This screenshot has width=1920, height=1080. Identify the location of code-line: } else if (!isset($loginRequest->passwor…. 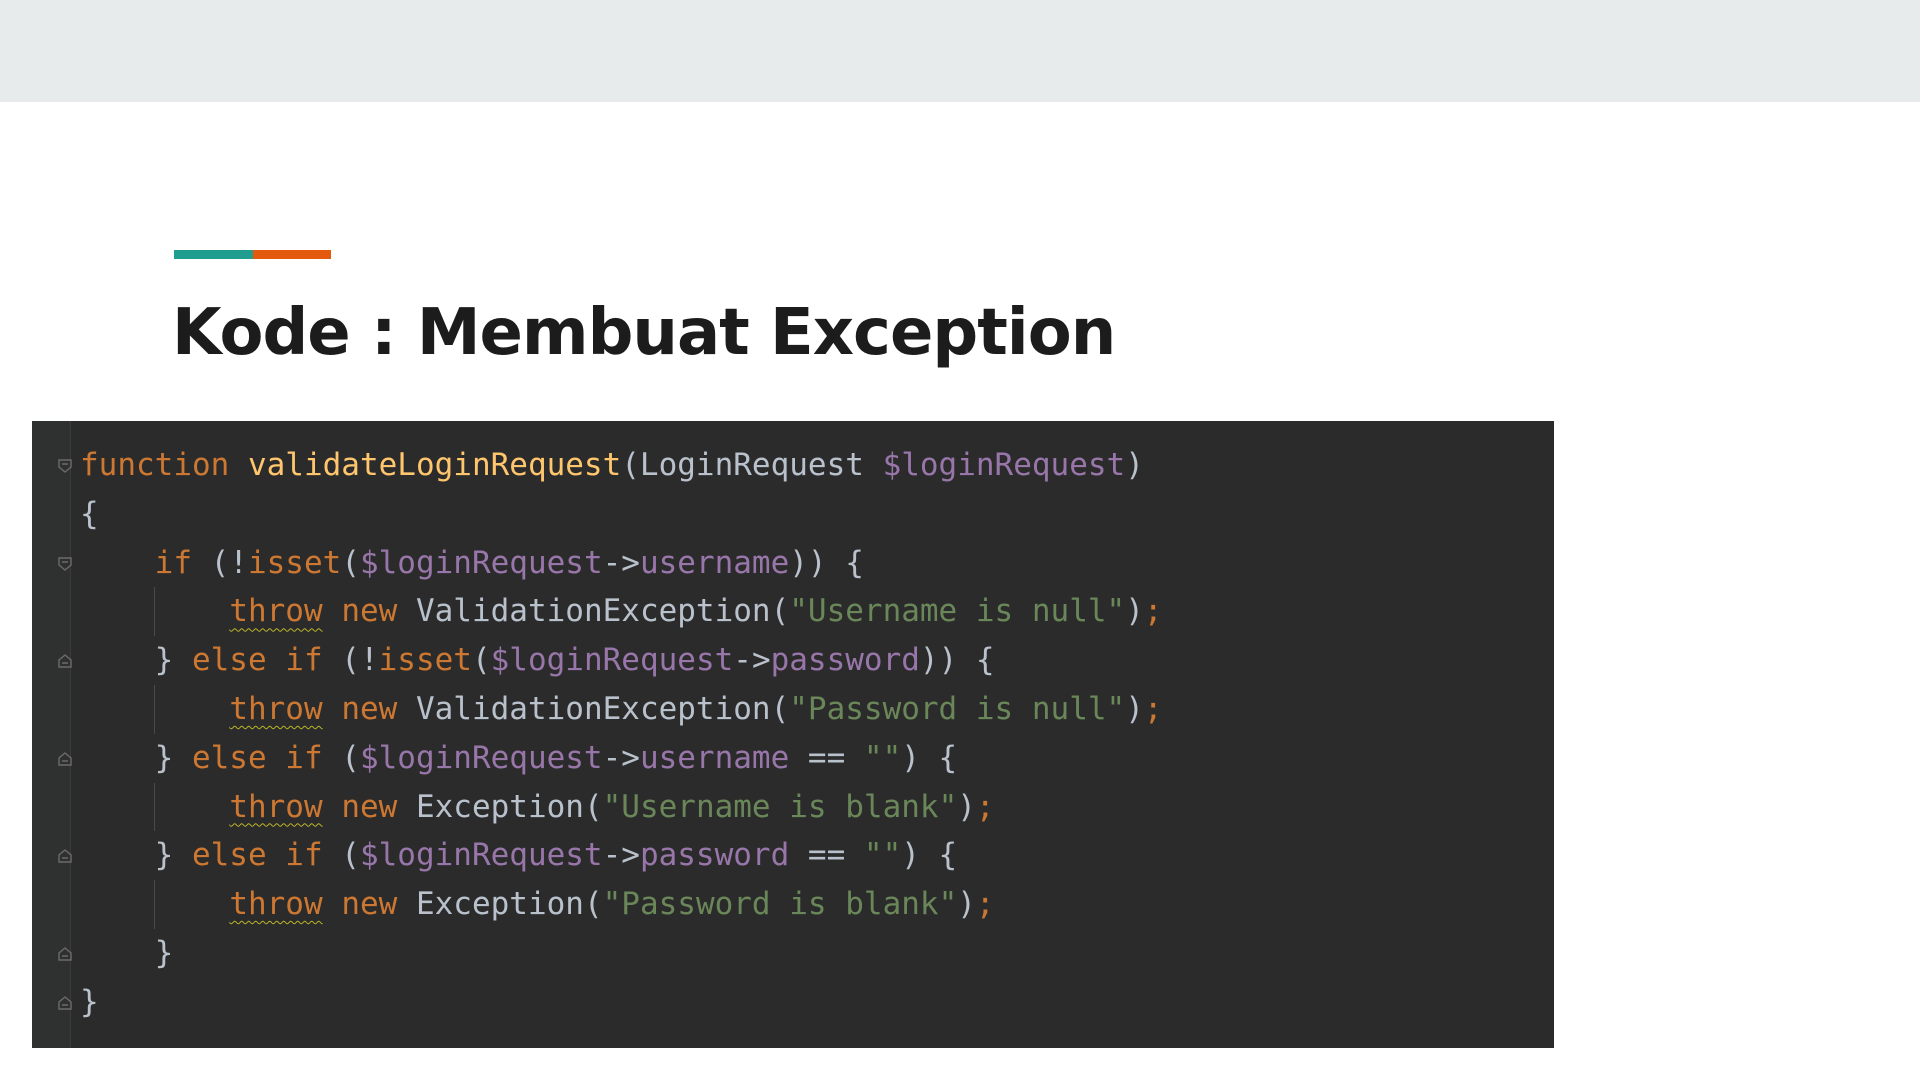
(621, 660).